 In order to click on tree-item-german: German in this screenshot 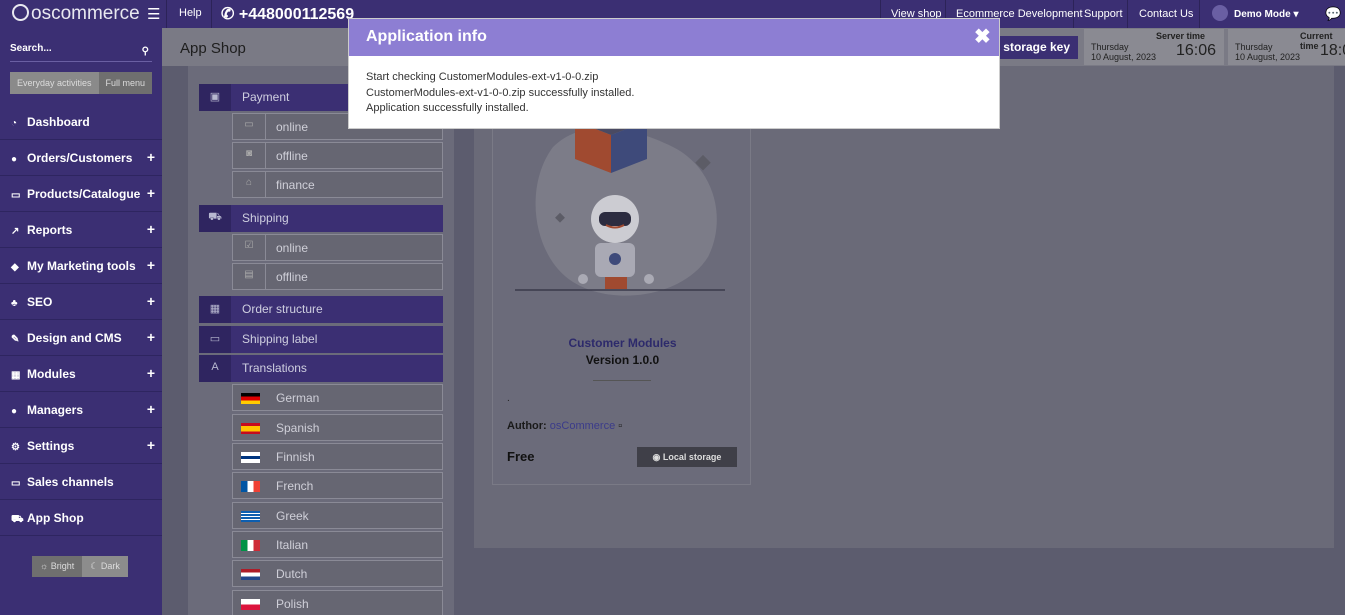, I will do `click(337, 397)`.